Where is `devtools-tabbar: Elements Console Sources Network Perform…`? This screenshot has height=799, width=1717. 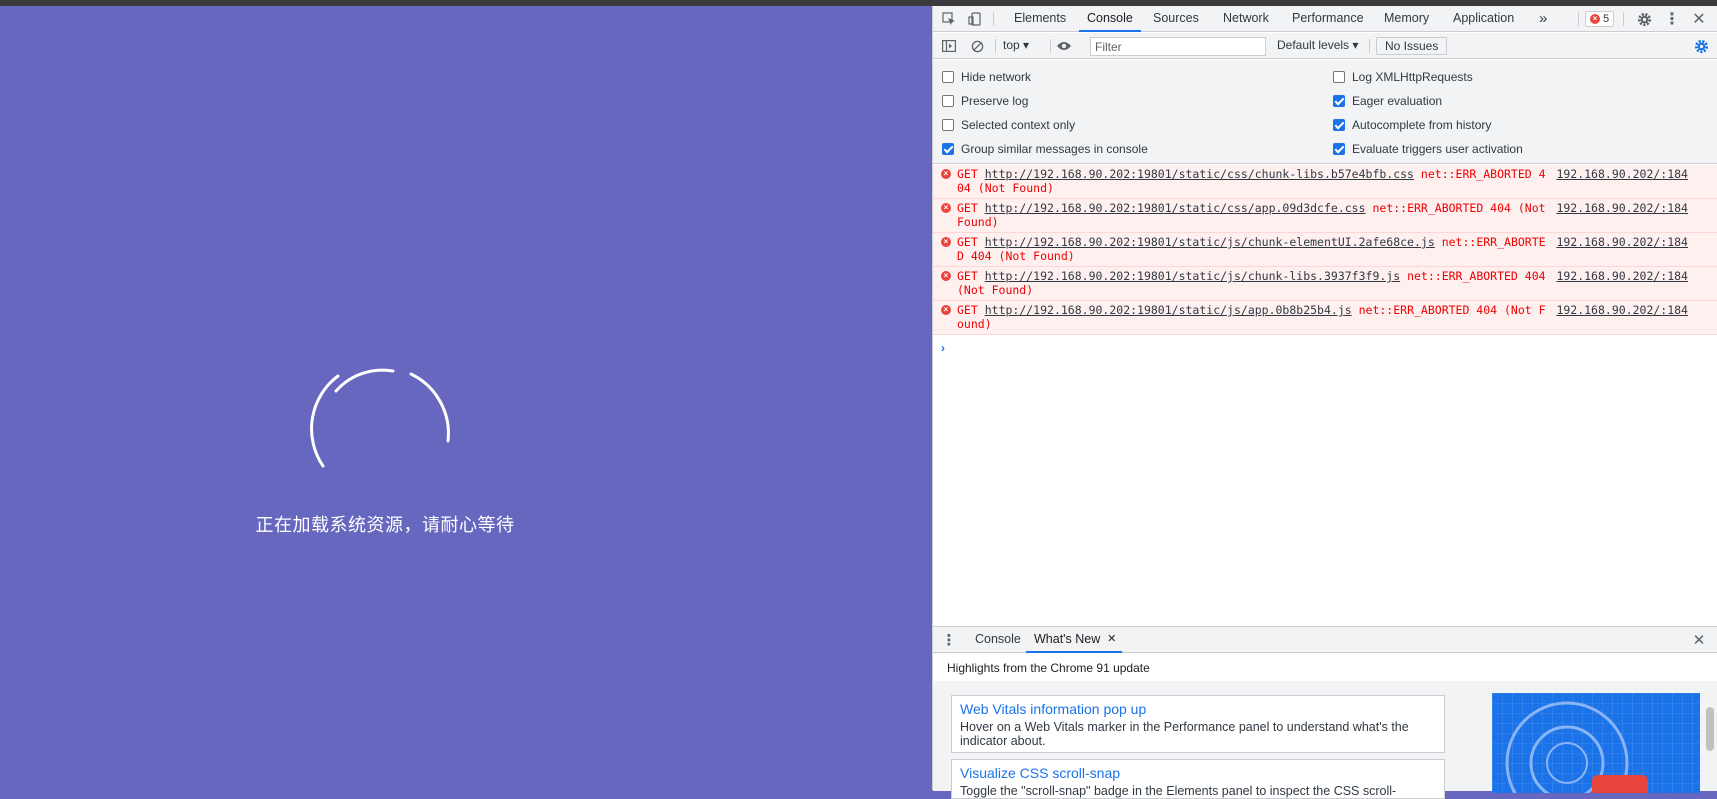 devtools-tabbar: Elements Console Sources Network Perform… is located at coordinates (1325, 19).